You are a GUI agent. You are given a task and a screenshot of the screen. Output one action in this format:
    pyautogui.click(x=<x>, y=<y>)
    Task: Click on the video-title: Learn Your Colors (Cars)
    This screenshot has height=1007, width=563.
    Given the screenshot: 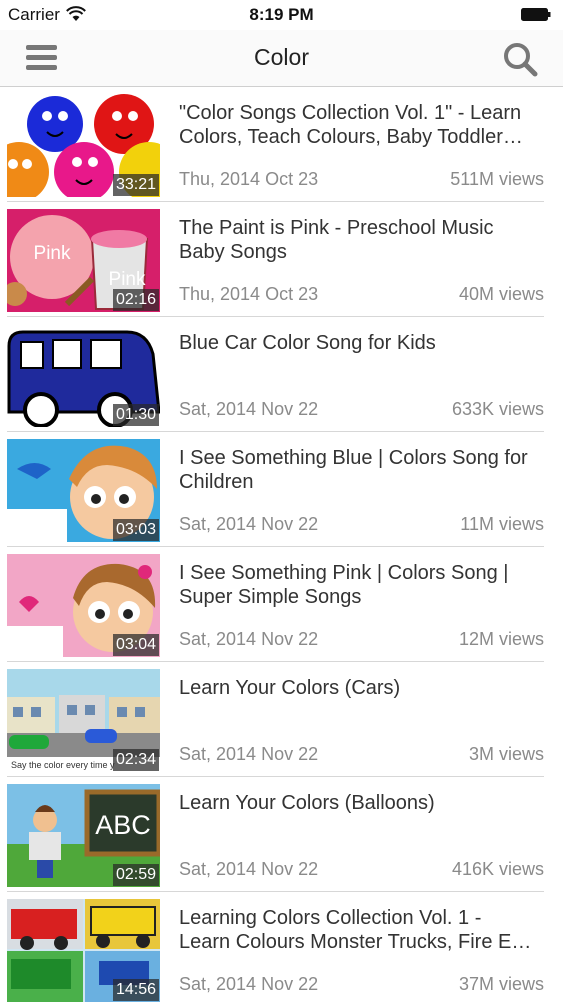 What is the action you would take?
    pyautogui.click(x=290, y=688)
    